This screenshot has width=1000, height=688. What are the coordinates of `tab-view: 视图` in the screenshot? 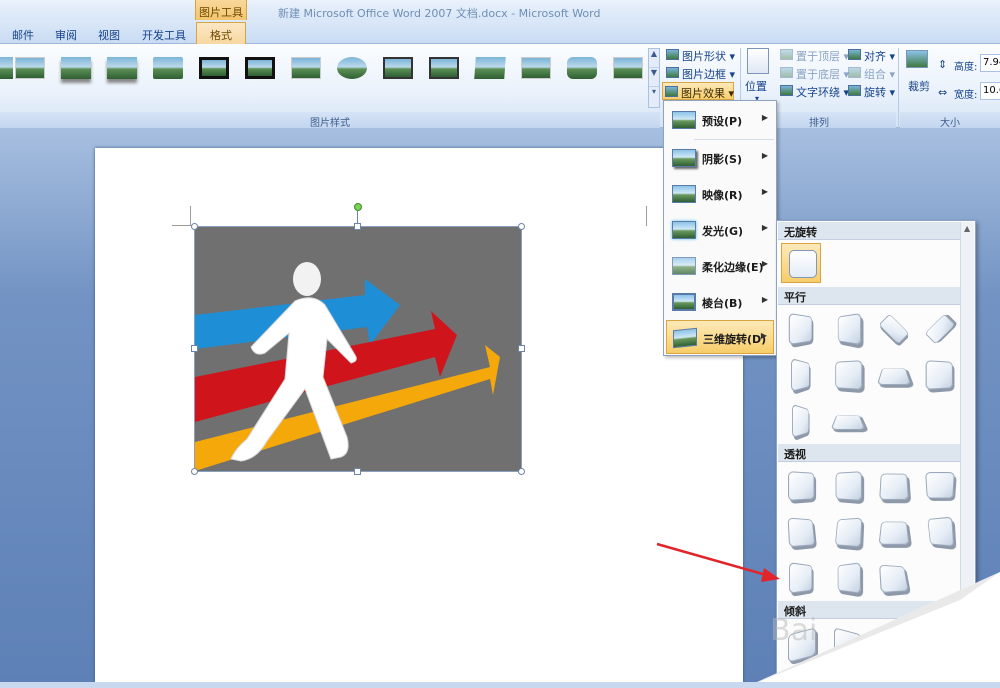 It's located at (109, 34).